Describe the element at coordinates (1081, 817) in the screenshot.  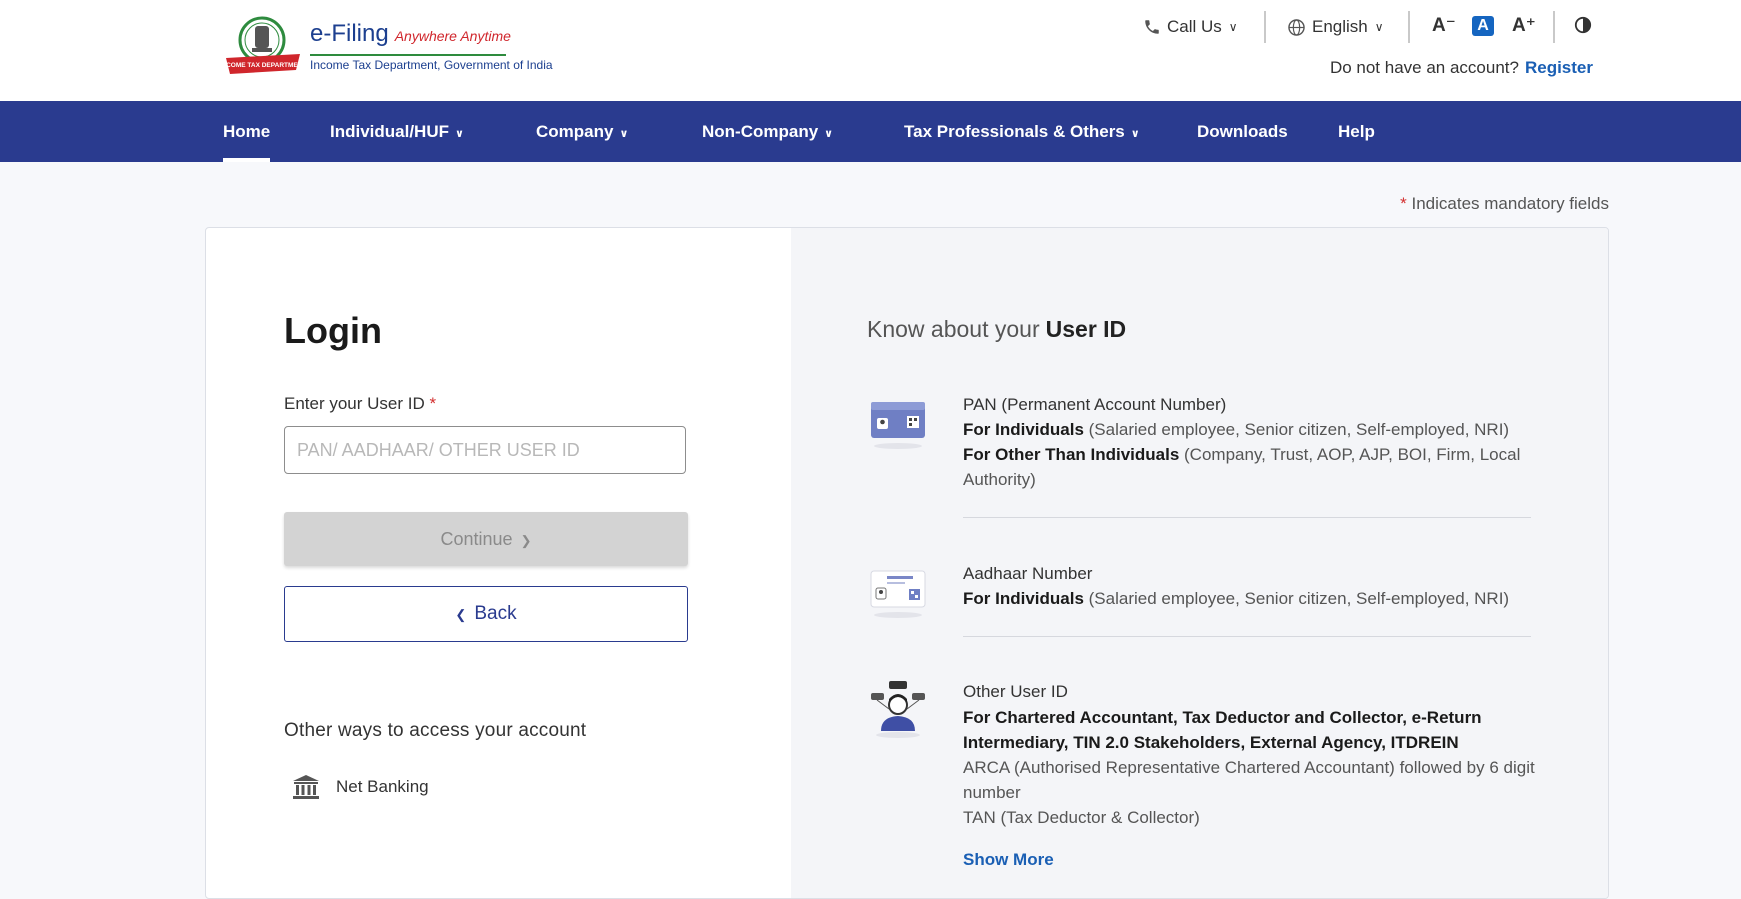
I see `other-userid-tan: TAN (Tax Deductor & Collector)` at that location.